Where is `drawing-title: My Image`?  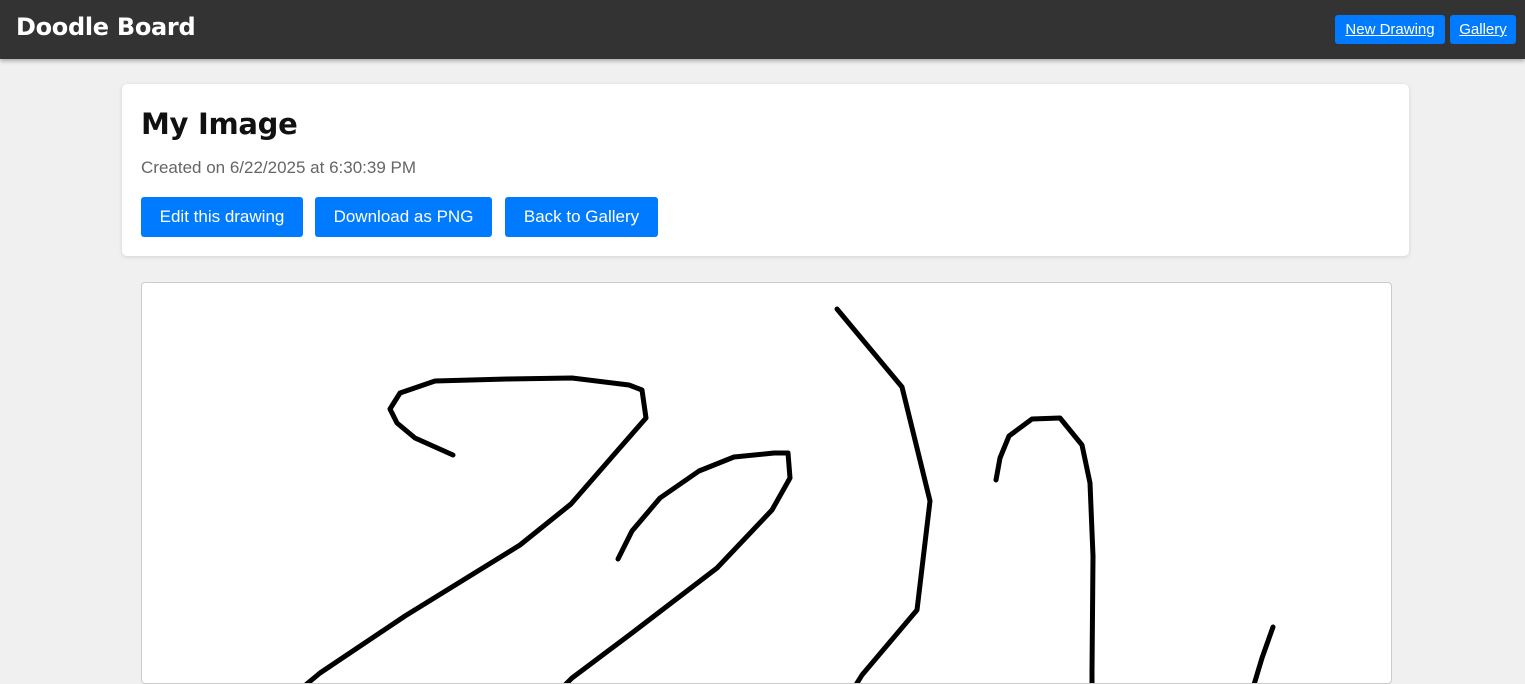 drawing-title: My Image is located at coordinates (219, 124).